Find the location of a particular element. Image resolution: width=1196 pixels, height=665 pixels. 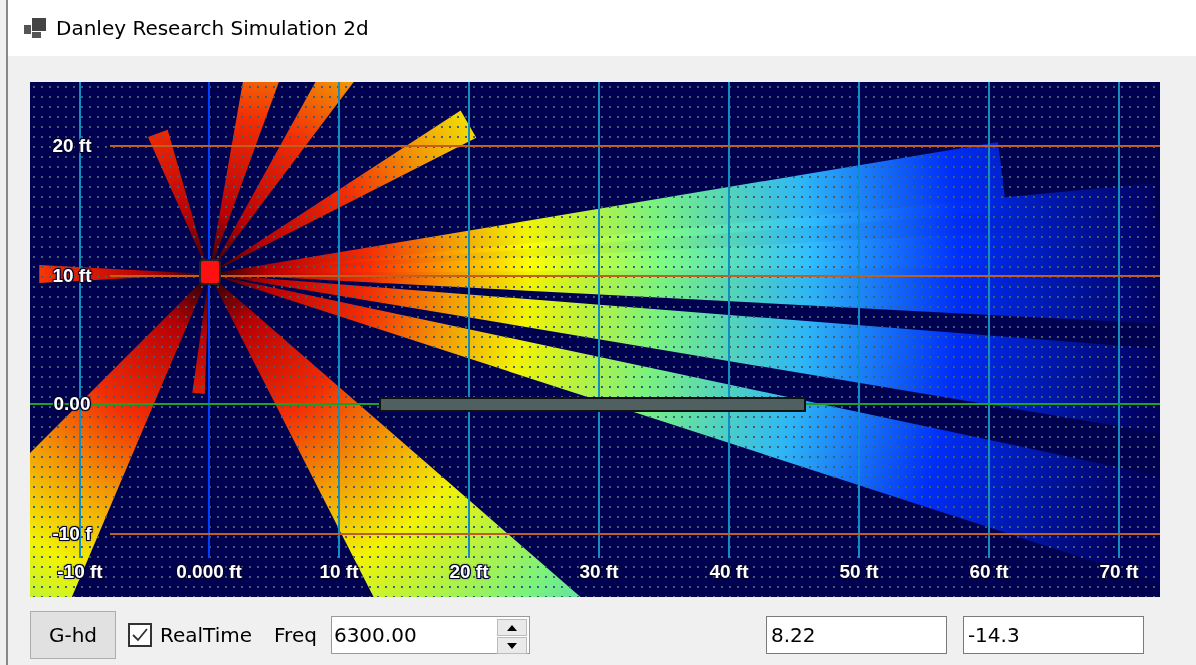

freq-label: Freq is located at coordinates (295, 635).